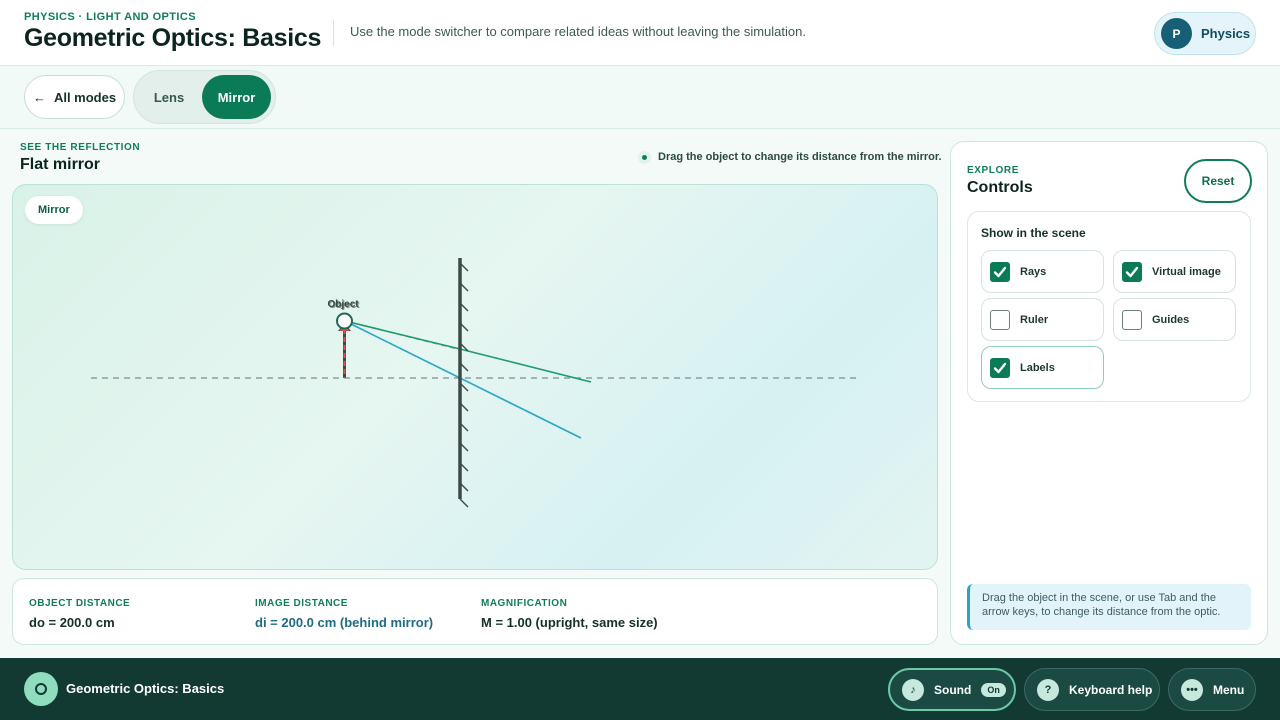 The image size is (1280, 720). I want to click on mode-switcher: Lens Mirror, so click(204, 97).